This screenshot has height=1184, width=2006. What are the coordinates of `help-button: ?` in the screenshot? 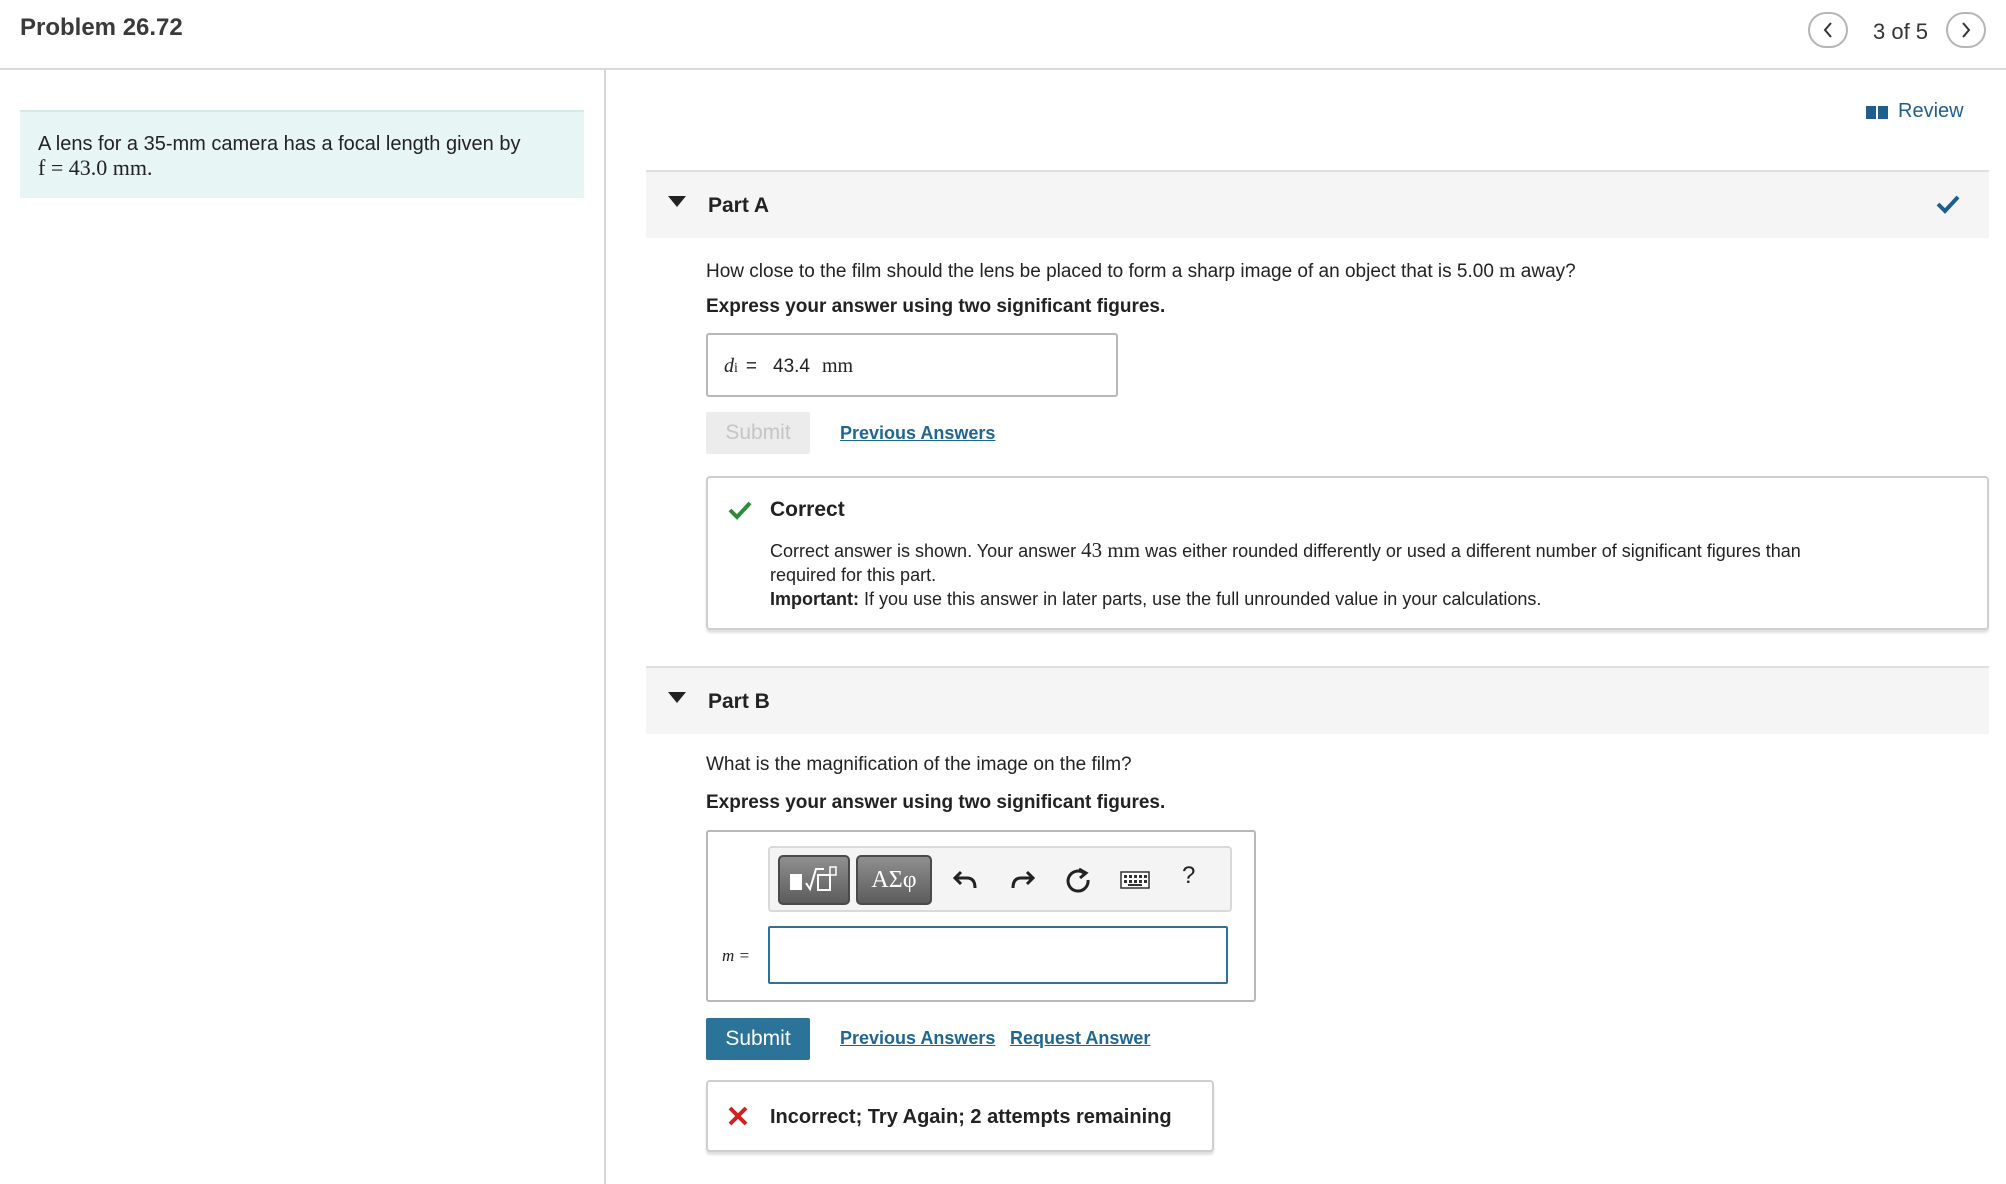 It's located at (1188, 876).